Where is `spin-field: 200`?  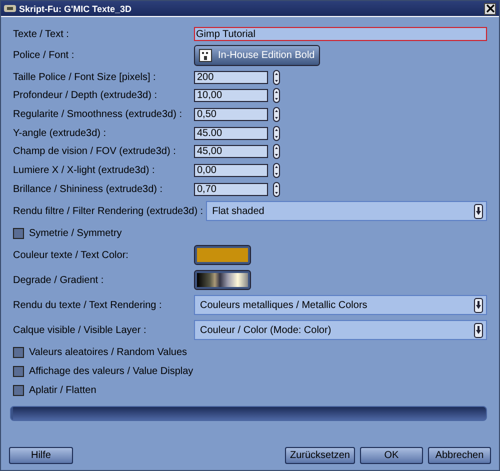 spin-field: 200 is located at coordinates (231, 77).